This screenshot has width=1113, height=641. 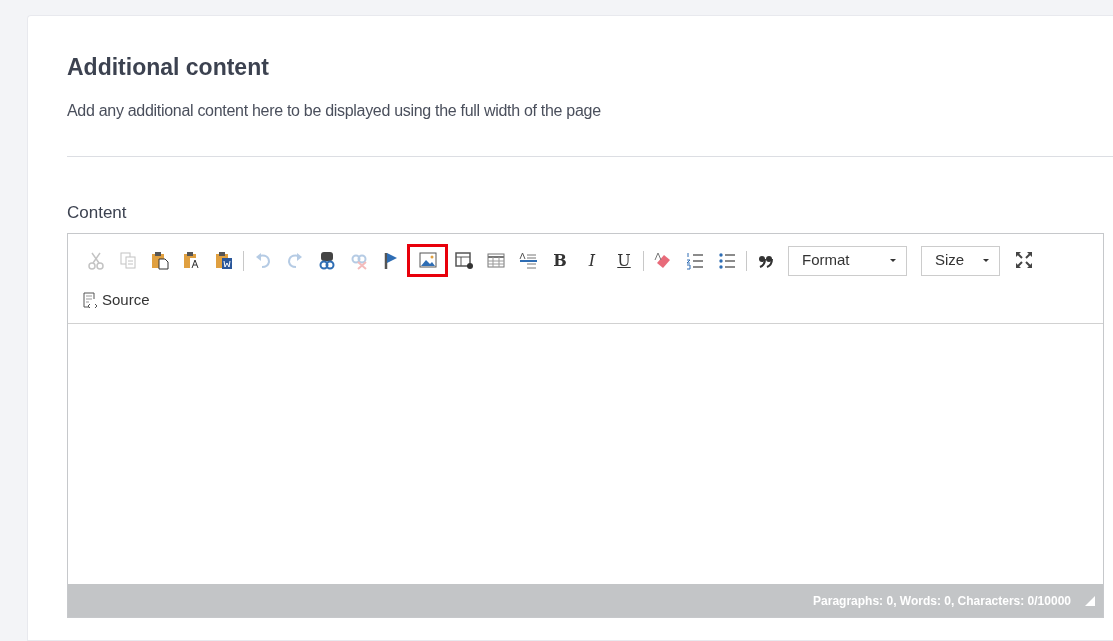 I want to click on underline-button: U, so click(x=624, y=261).